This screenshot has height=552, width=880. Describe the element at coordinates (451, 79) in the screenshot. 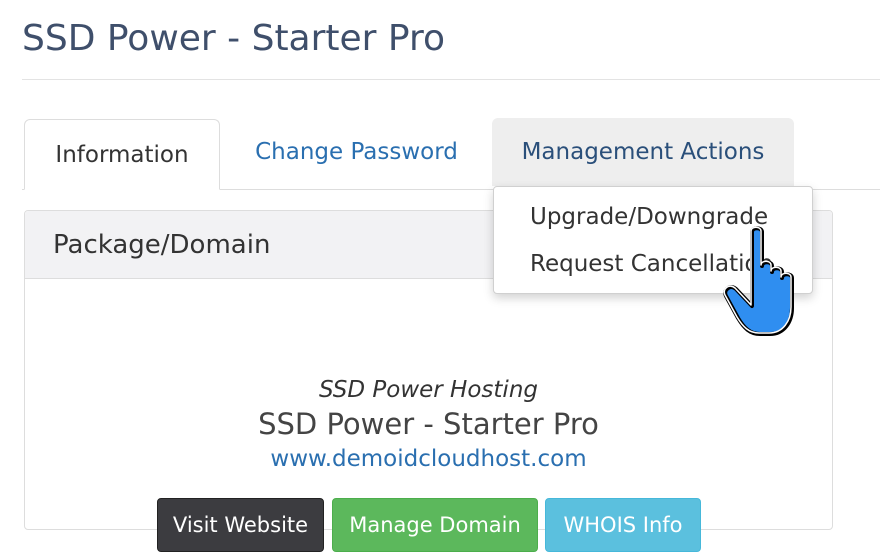

I see `title-divider` at that location.